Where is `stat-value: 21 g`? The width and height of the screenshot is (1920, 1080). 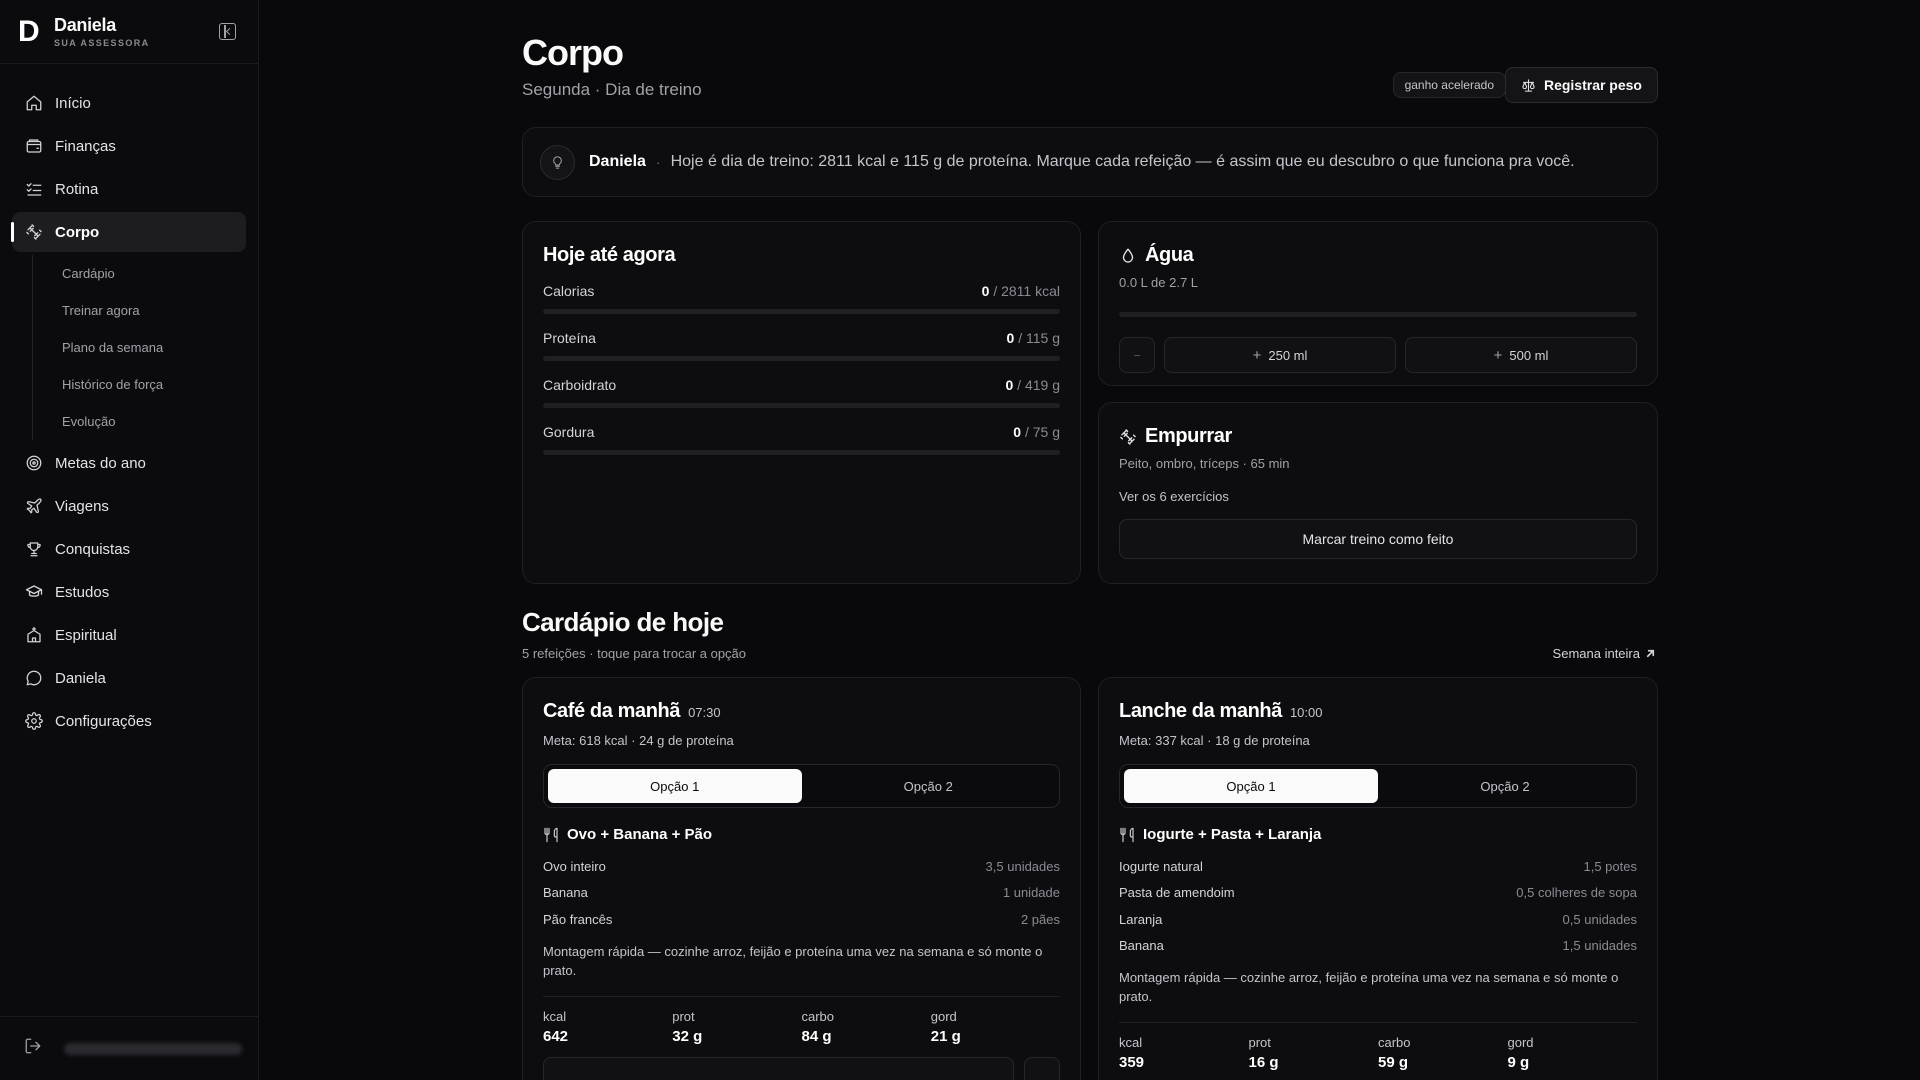 stat-value: 21 g is located at coordinates (945, 1036).